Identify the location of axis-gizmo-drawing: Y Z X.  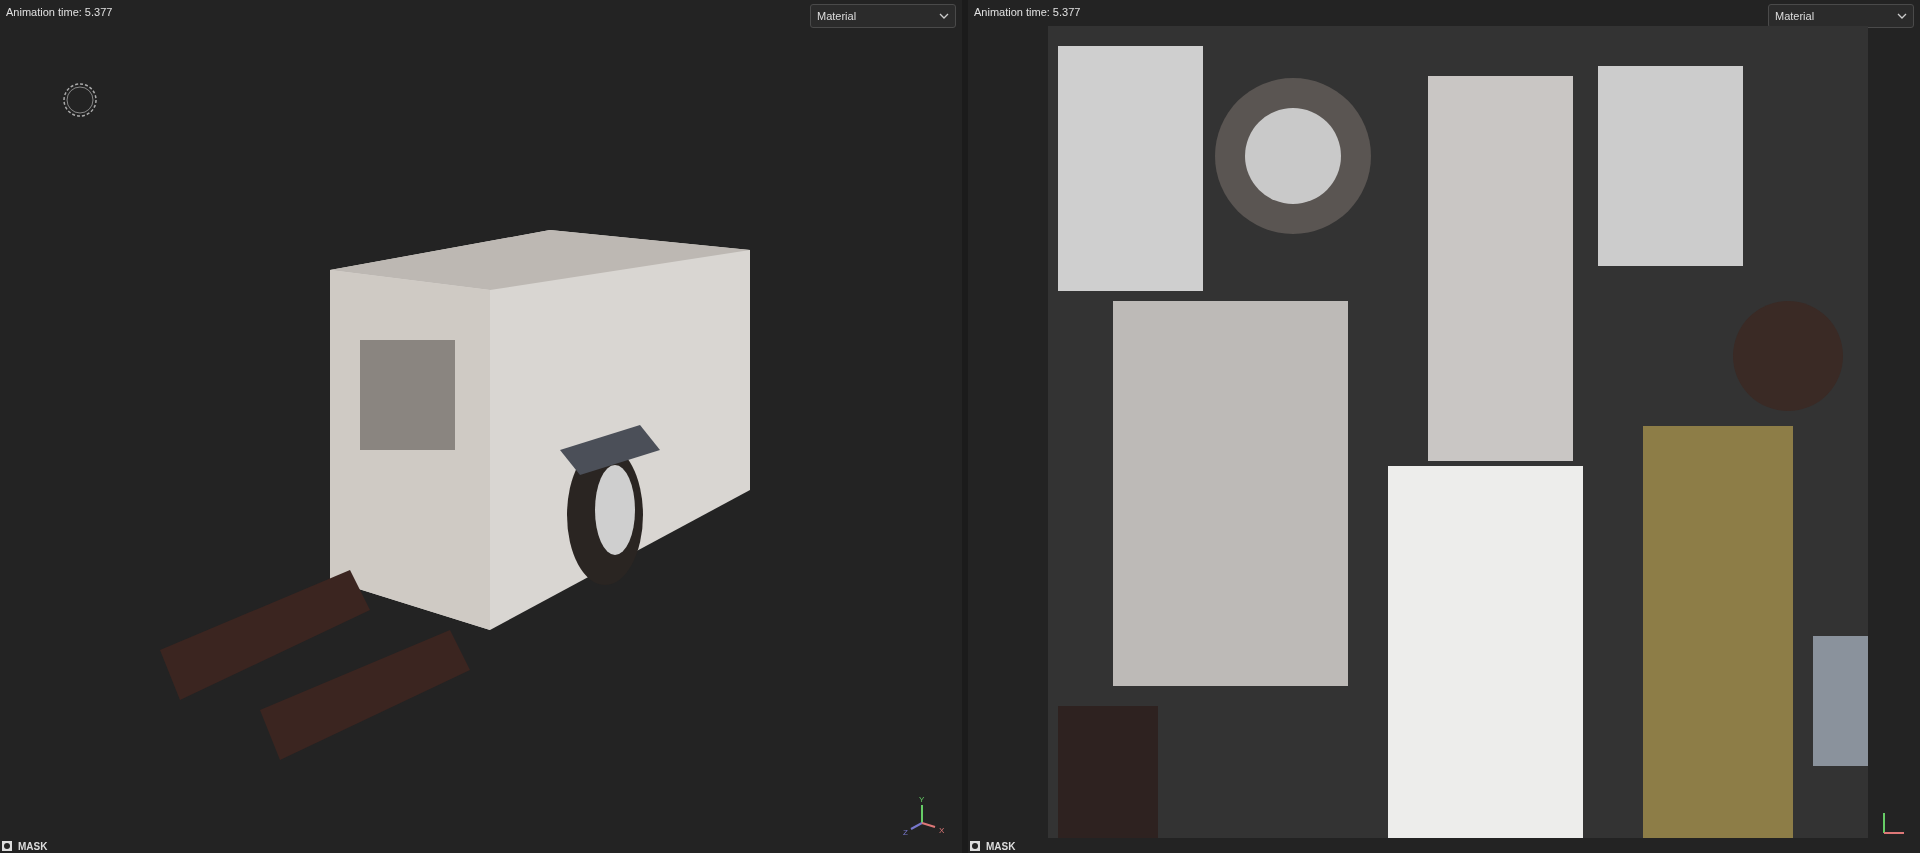
(925, 816).